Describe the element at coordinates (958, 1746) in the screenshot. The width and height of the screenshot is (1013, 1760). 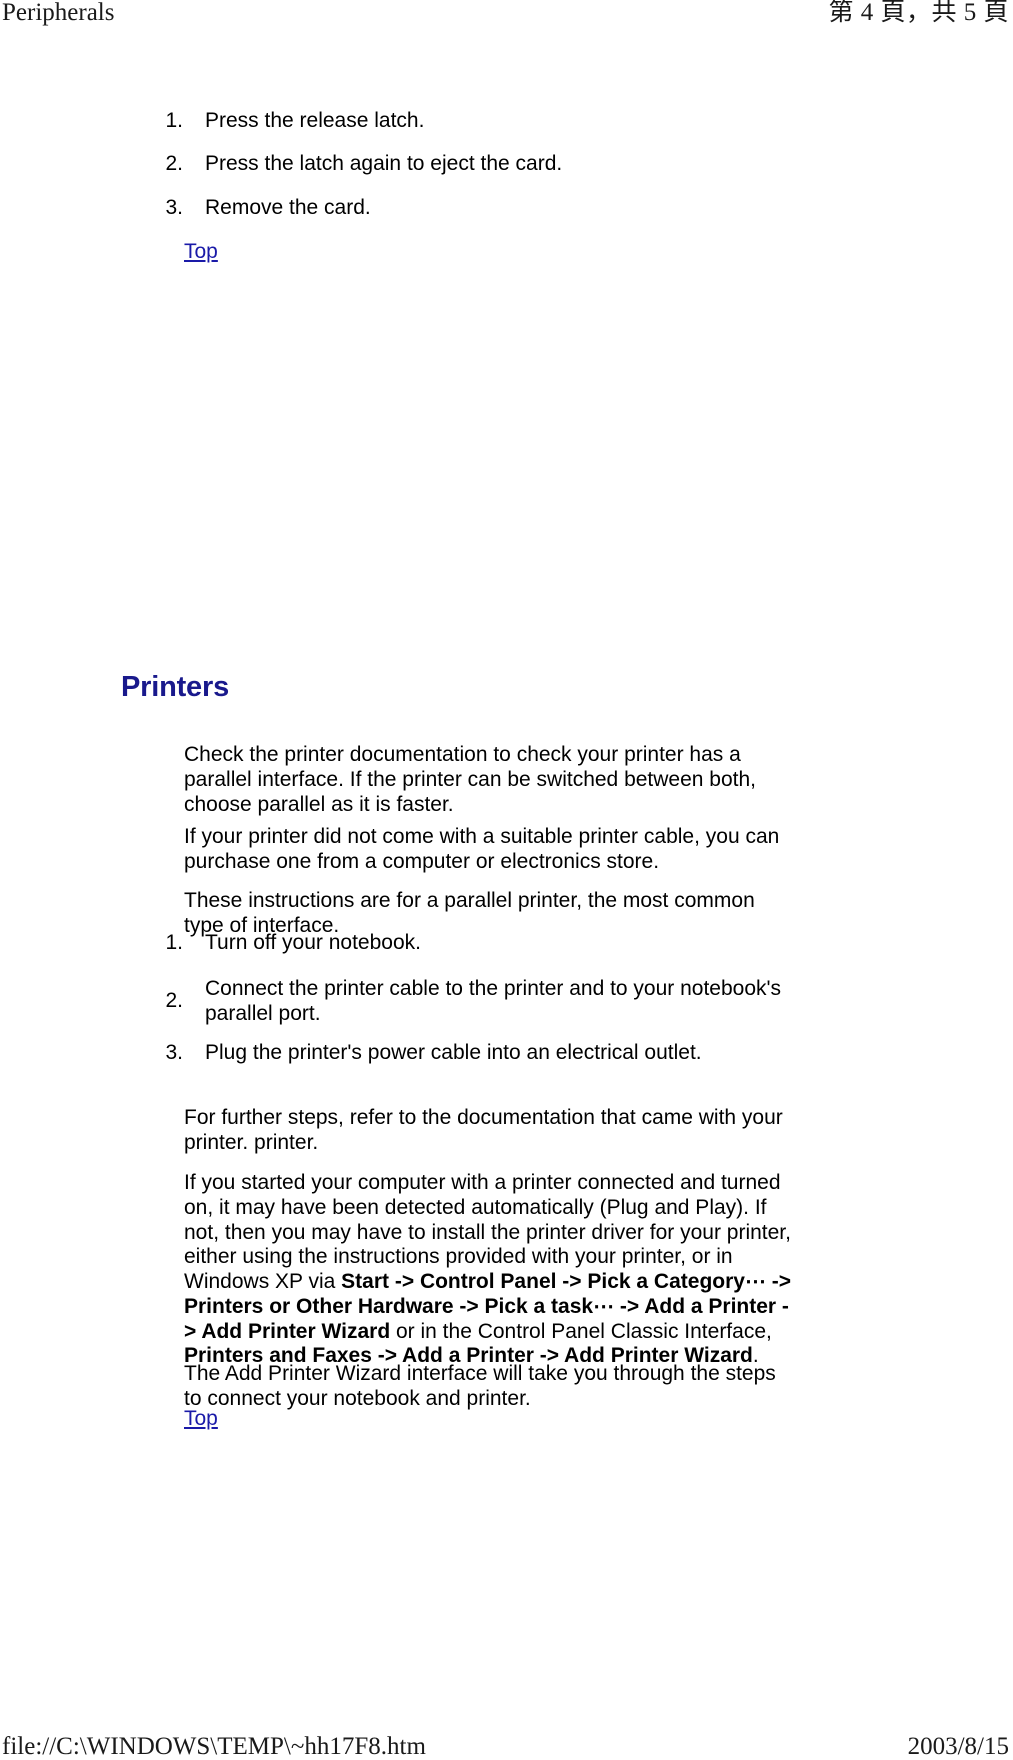
I see `print-footer-date: 2003/8/15` at that location.